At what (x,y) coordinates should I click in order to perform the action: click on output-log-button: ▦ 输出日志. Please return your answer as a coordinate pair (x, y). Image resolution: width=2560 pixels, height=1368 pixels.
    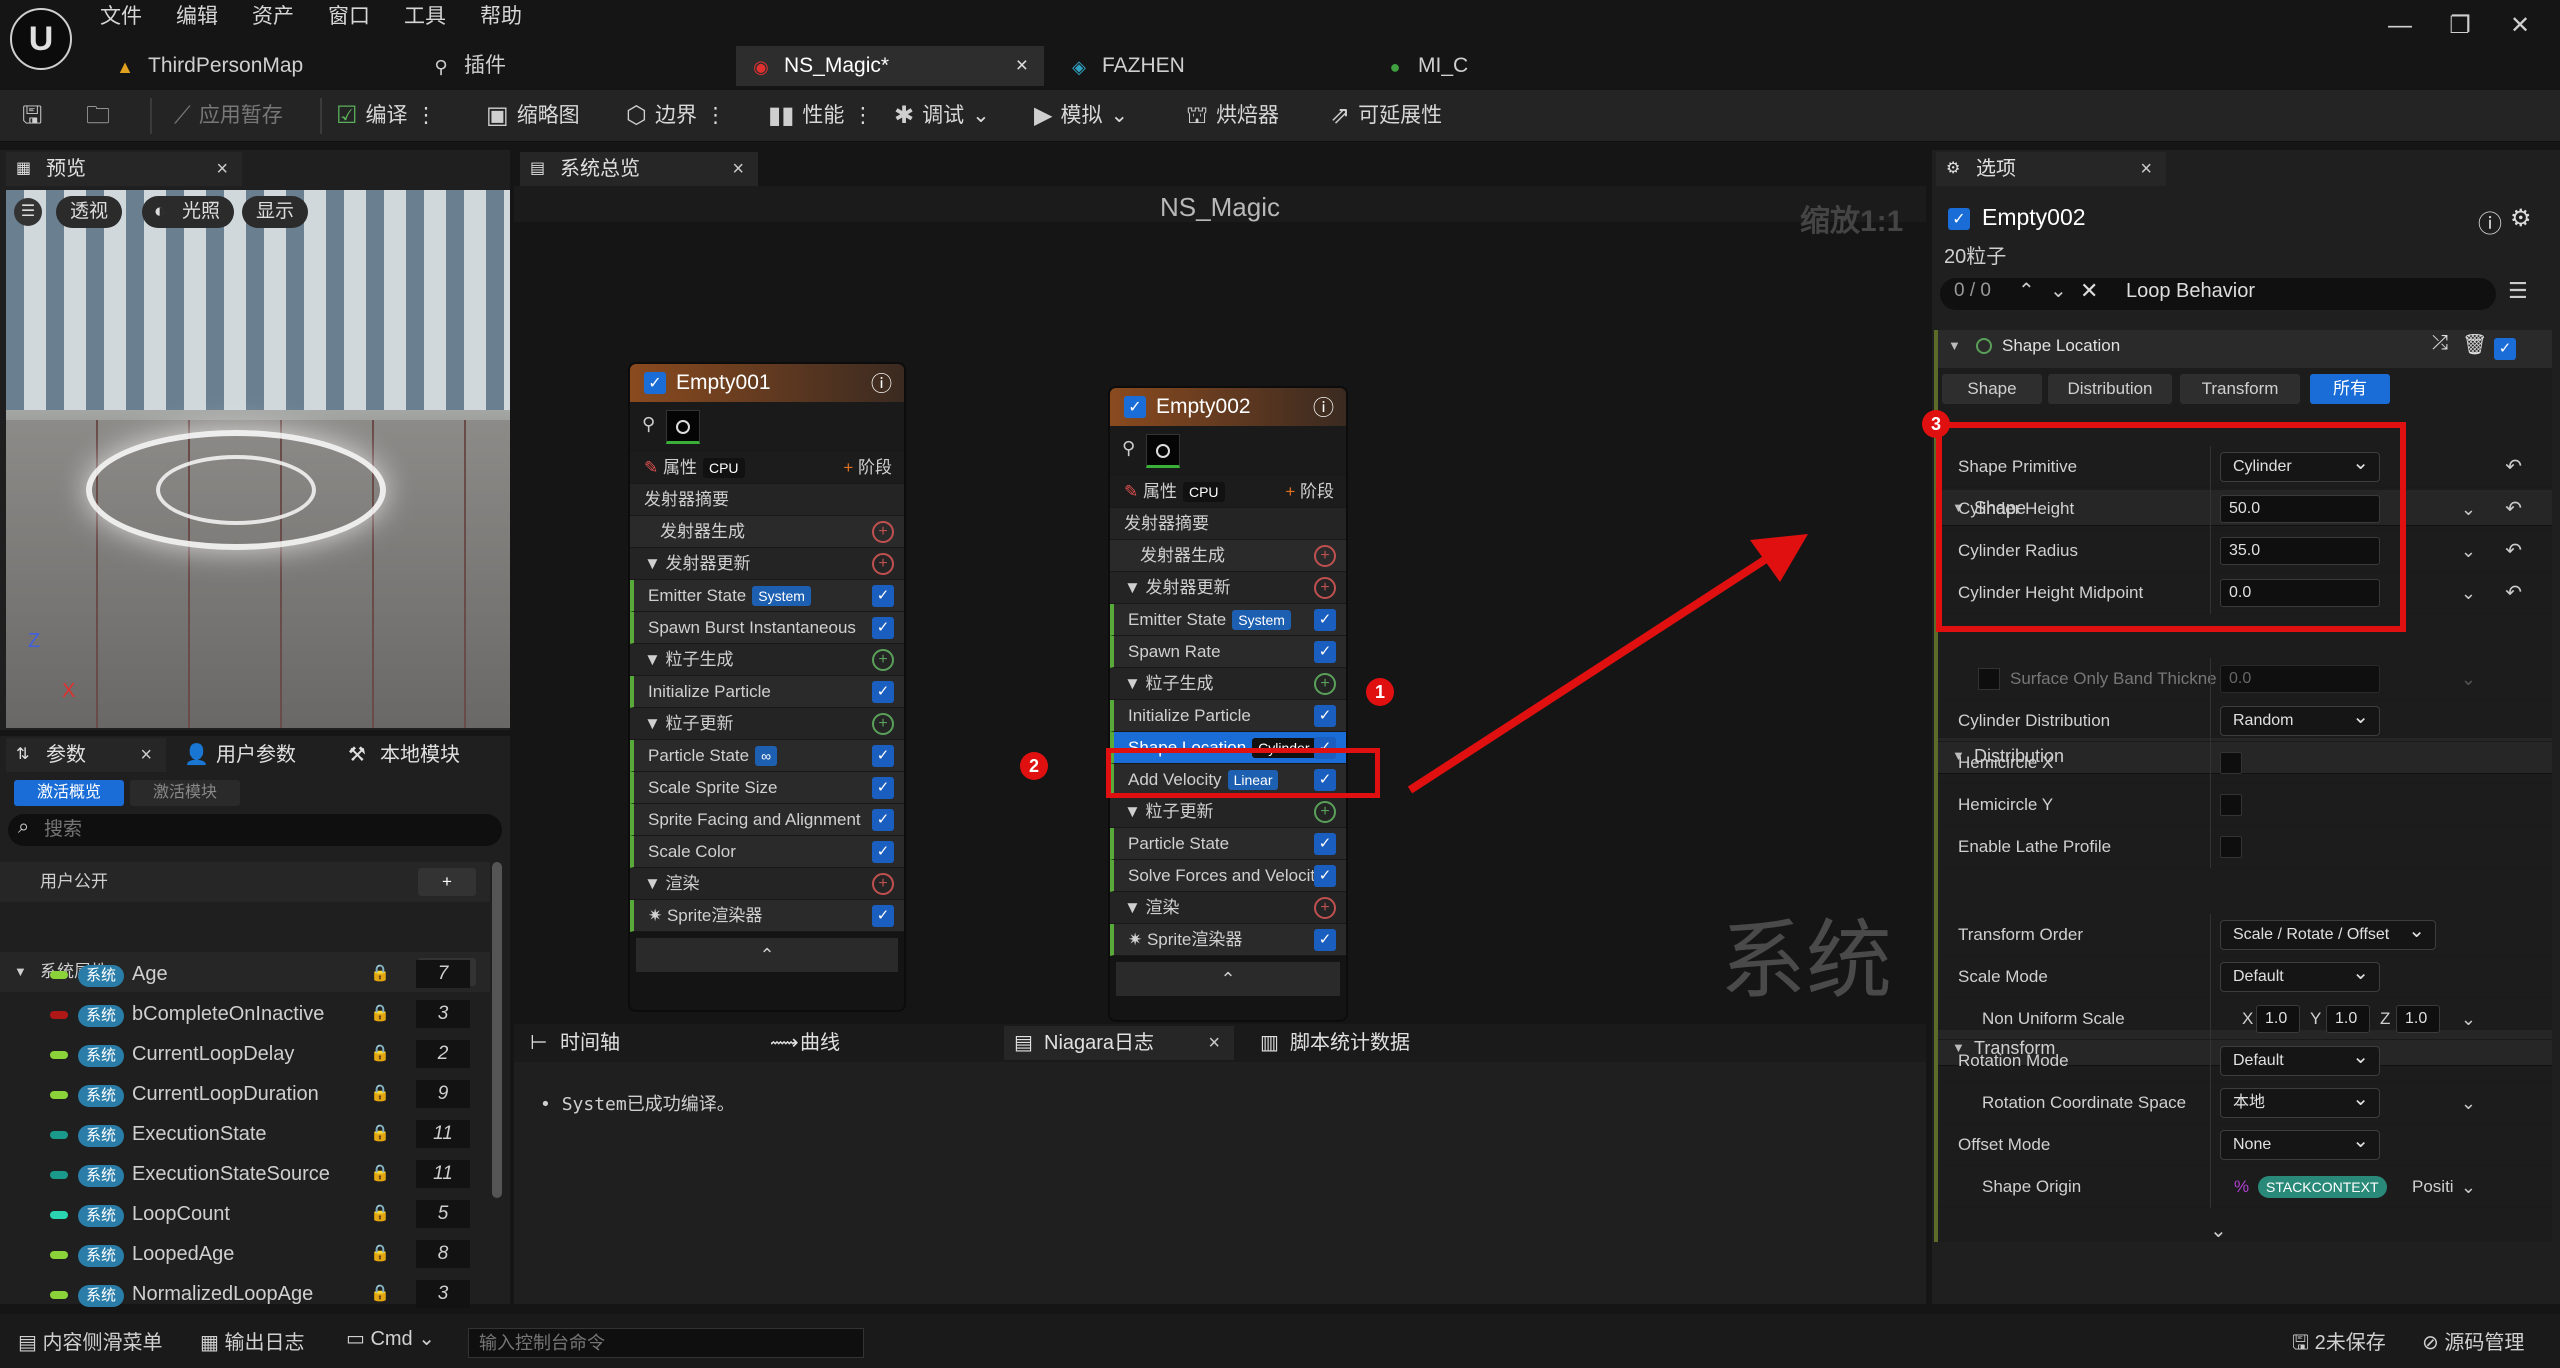
    Looking at the image, I should click on (252, 1340).